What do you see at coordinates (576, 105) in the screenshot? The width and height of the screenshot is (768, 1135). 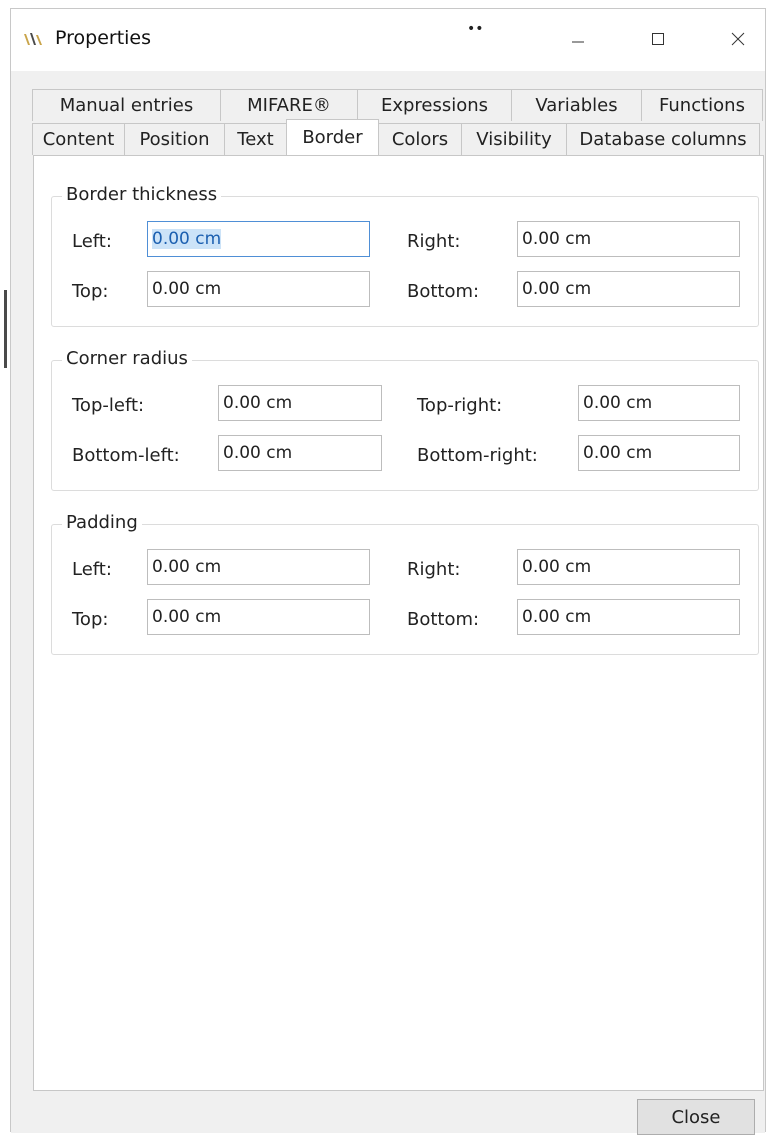 I see `tab-variables: Variables` at bounding box center [576, 105].